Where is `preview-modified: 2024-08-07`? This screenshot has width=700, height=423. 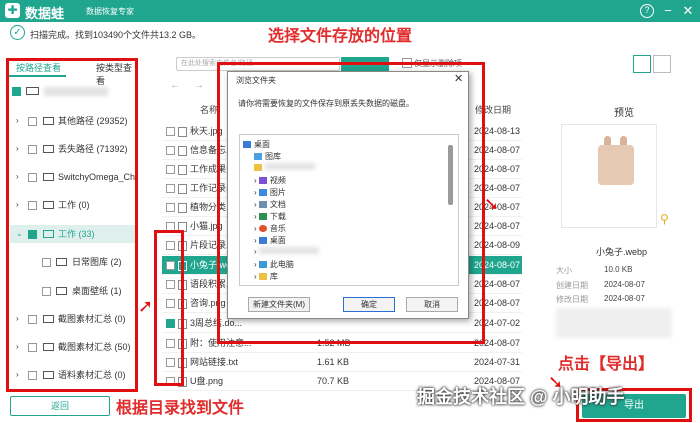
preview-modified: 2024-08-07 is located at coordinates (624, 298).